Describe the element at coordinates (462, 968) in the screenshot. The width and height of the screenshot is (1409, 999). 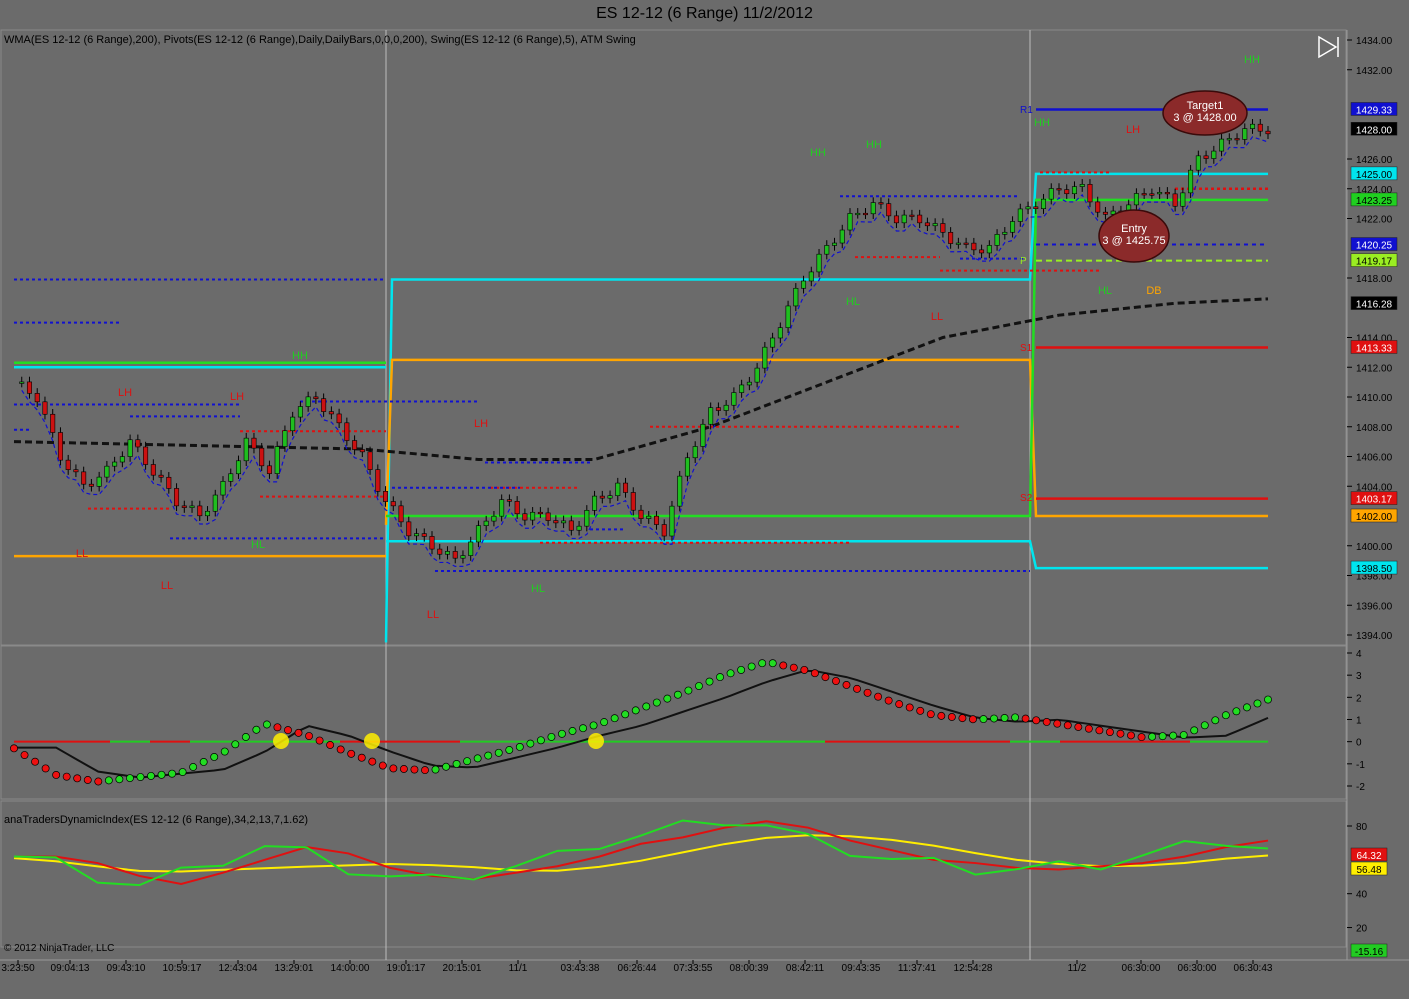
I see `time-tick-label: 20:15:01` at that location.